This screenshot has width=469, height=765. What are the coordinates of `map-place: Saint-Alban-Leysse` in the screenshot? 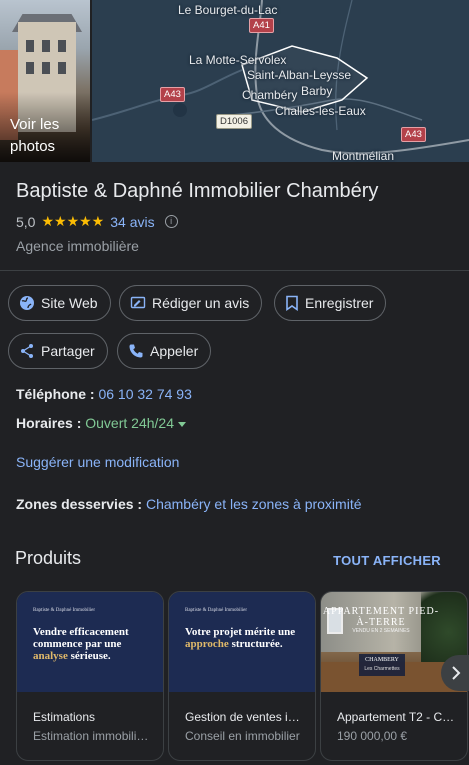 It's located at (299, 75).